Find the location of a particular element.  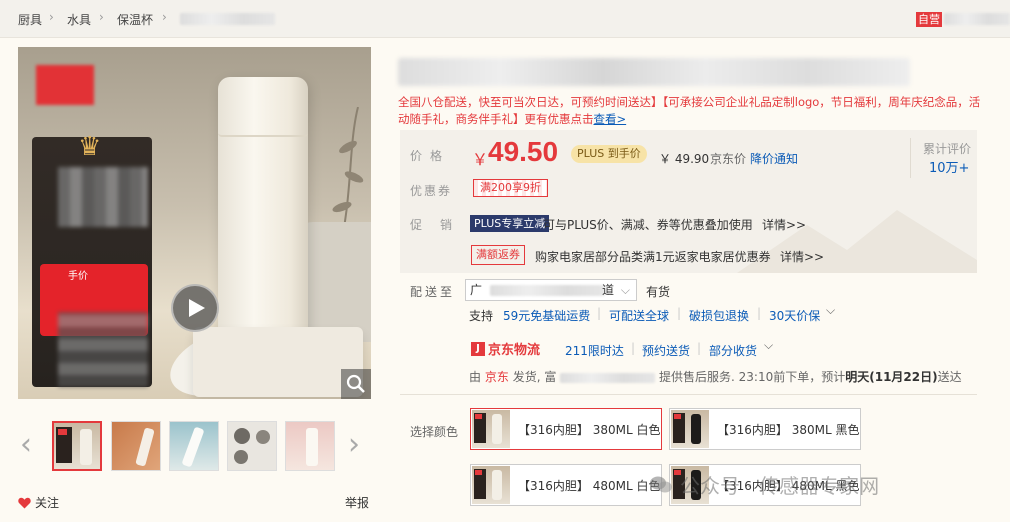

coupon-label: 优惠券 is located at coordinates (431, 191).